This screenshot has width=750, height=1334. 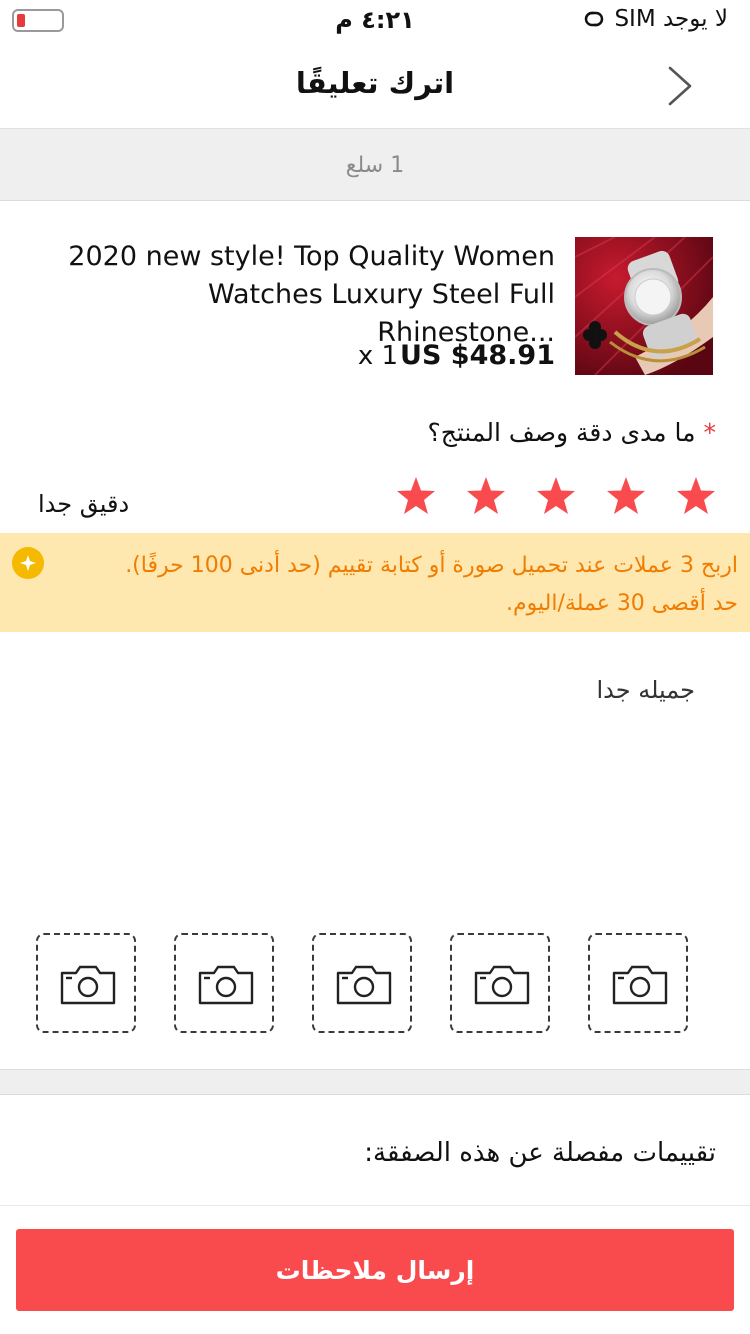 What do you see at coordinates (375, 1082) in the screenshot?
I see `section-divider` at bounding box center [375, 1082].